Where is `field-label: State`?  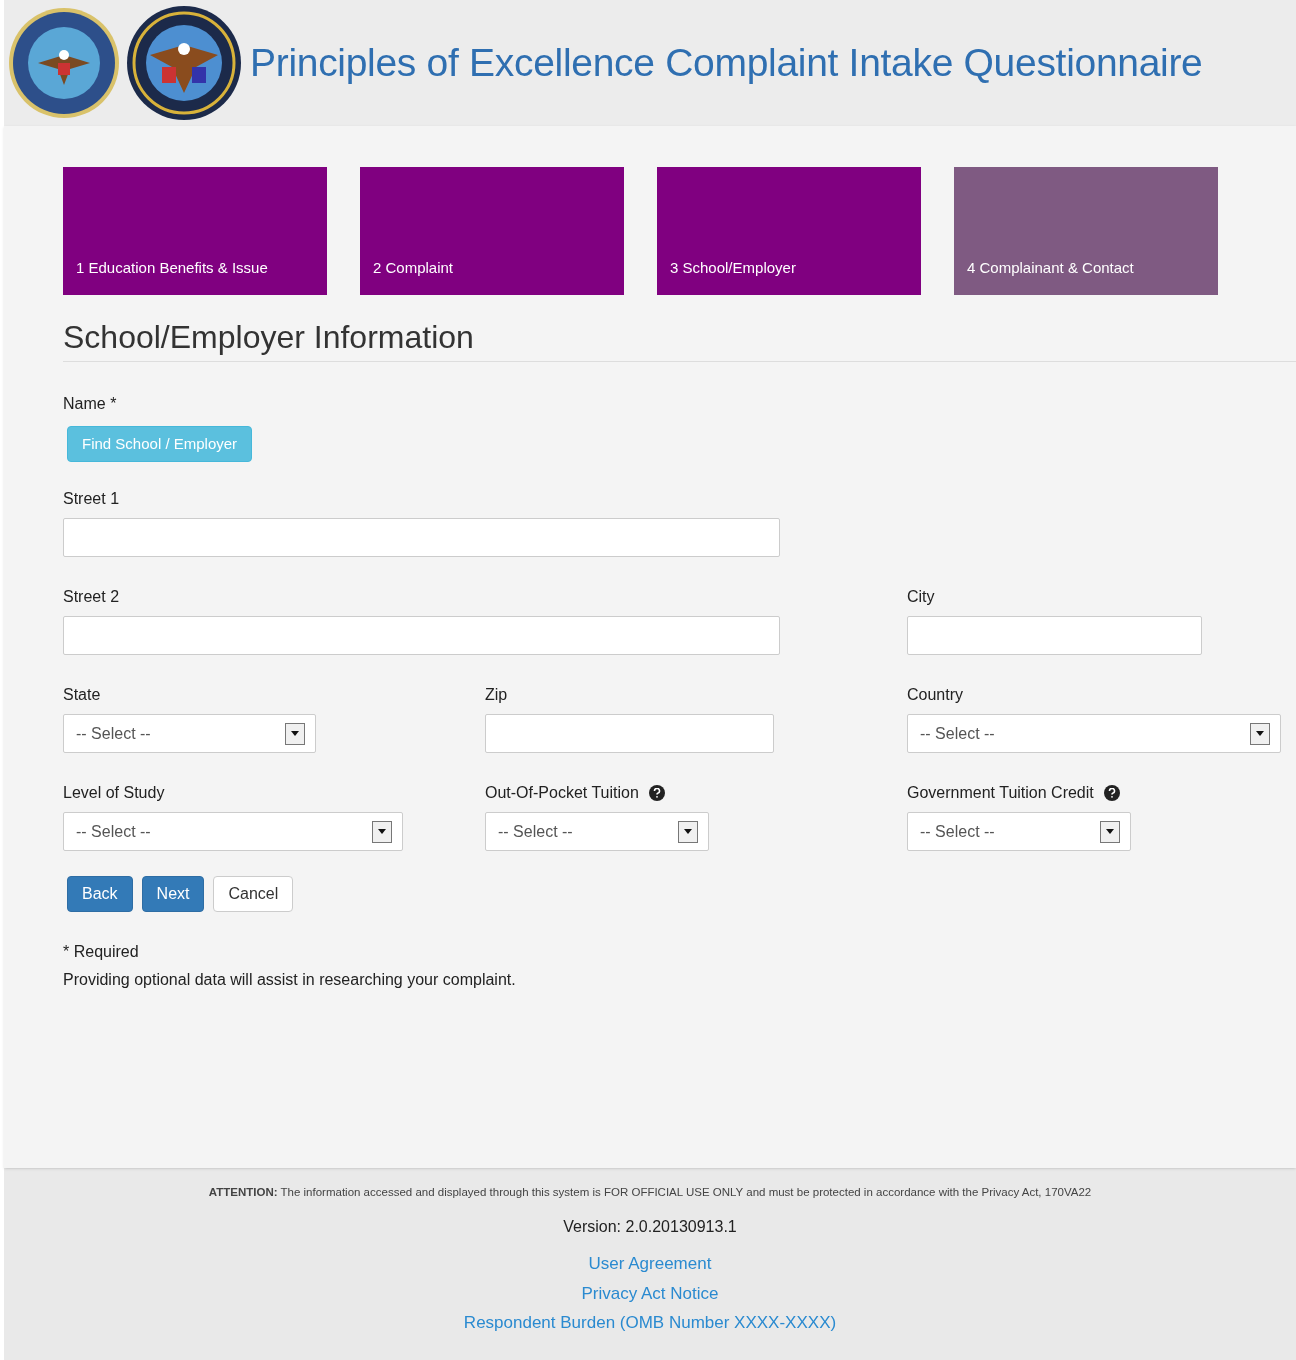
field-label: State is located at coordinates (82, 695).